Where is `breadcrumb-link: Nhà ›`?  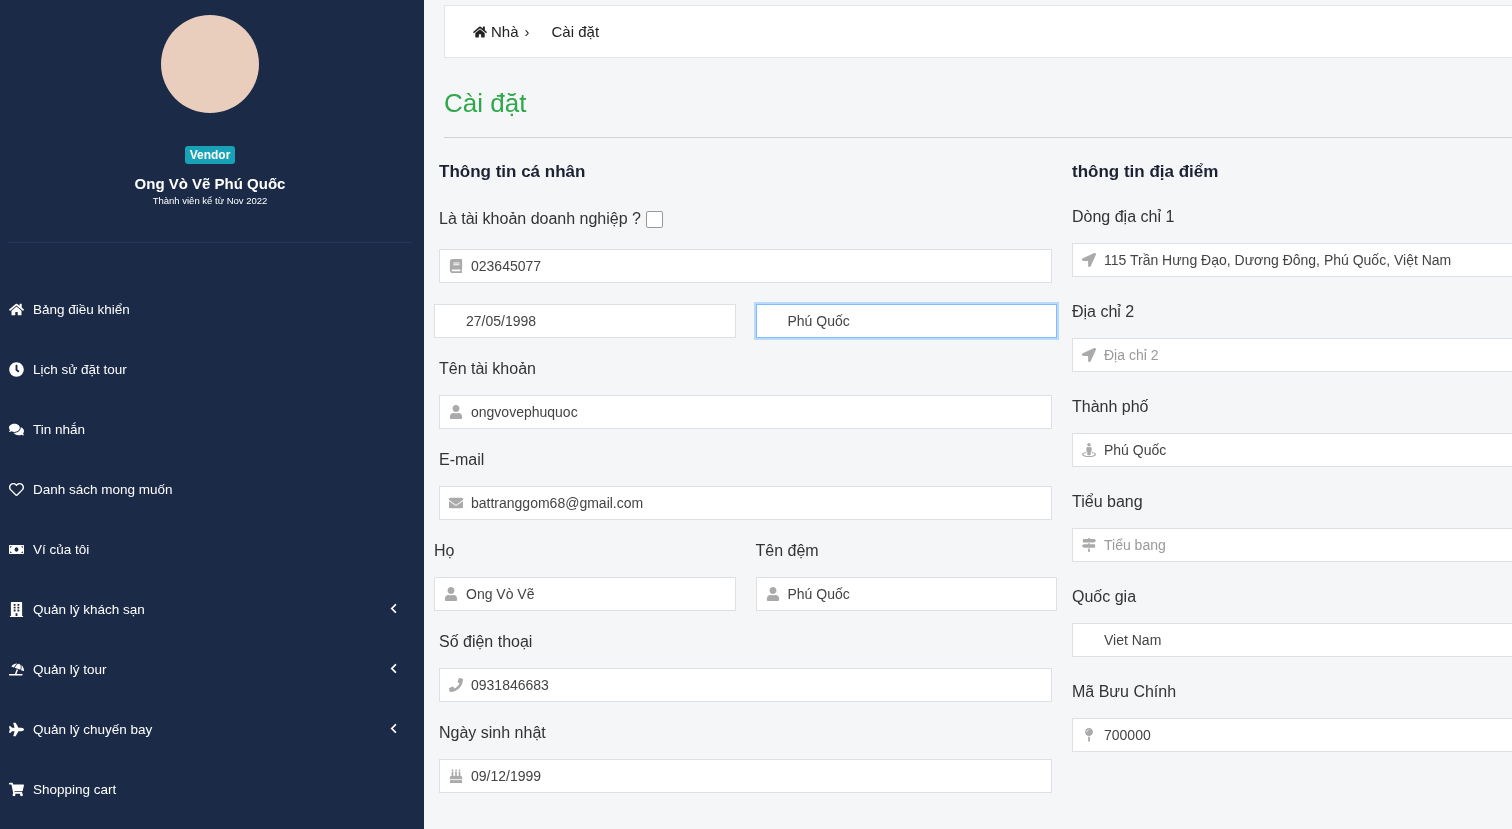
breadcrumb-link: Nhà › is located at coordinates (501, 31).